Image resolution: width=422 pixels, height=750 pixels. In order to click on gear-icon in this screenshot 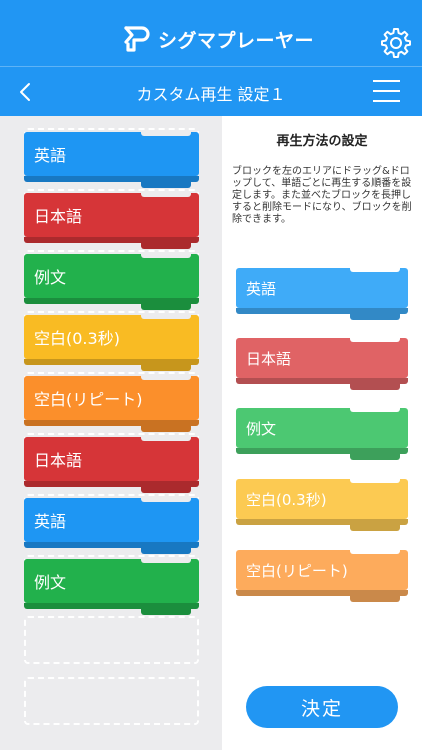, I will do `click(396, 42)`.